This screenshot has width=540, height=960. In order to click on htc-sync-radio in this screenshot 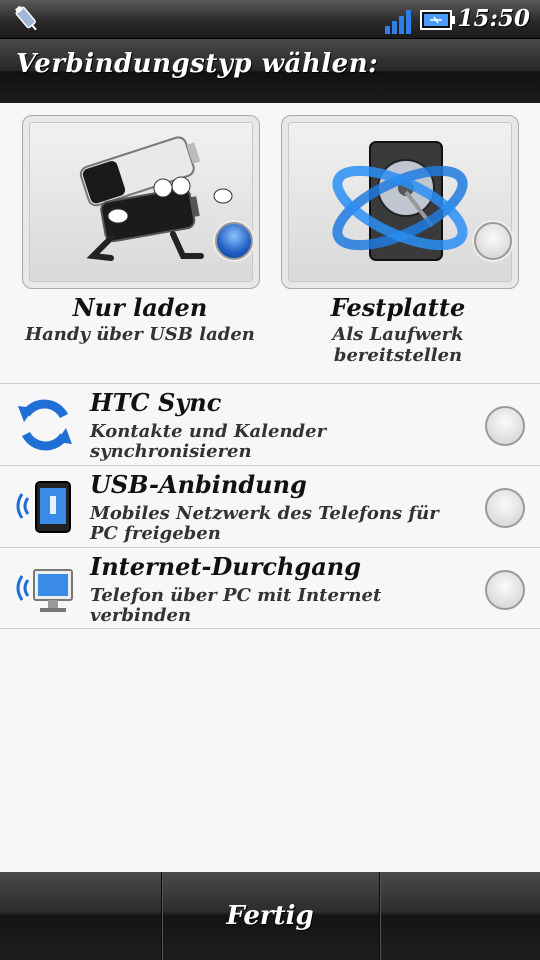, I will do `click(505, 426)`.